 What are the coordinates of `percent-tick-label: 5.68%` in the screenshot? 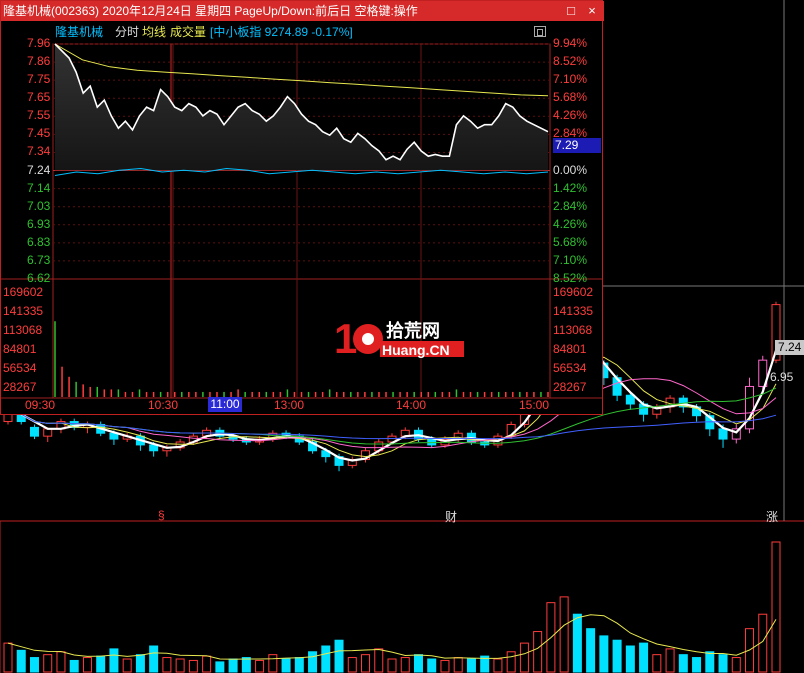 It's located at (570, 241).